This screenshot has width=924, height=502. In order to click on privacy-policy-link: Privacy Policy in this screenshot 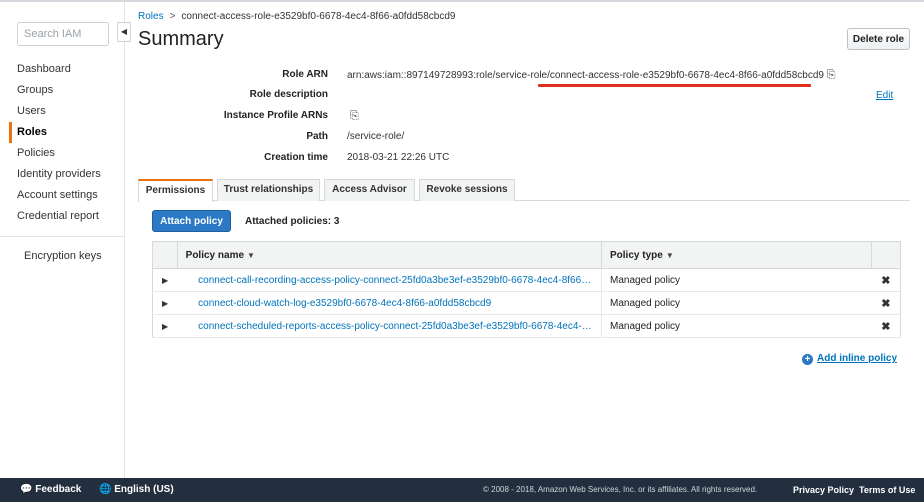, I will do `click(823, 490)`.